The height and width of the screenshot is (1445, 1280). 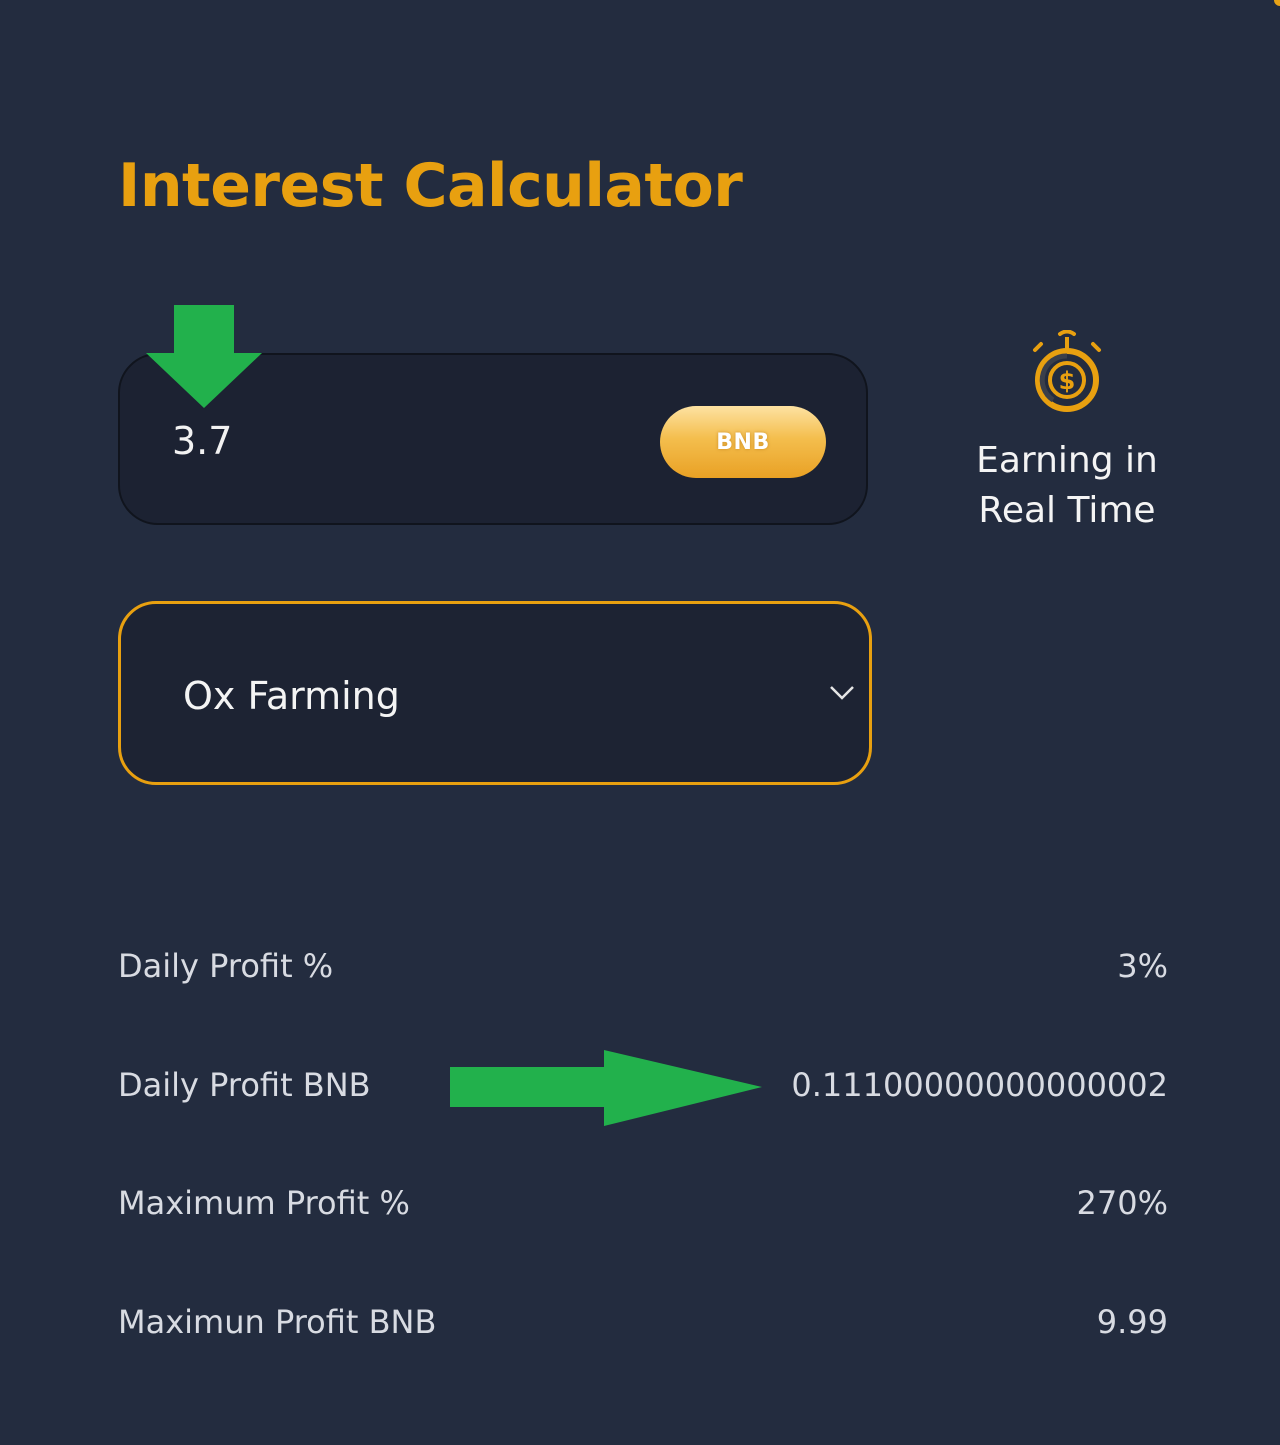 What do you see at coordinates (1067, 433) in the screenshot?
I see `earning-badge: $ Earning in Real Time` at bounding box center [1067, 433].